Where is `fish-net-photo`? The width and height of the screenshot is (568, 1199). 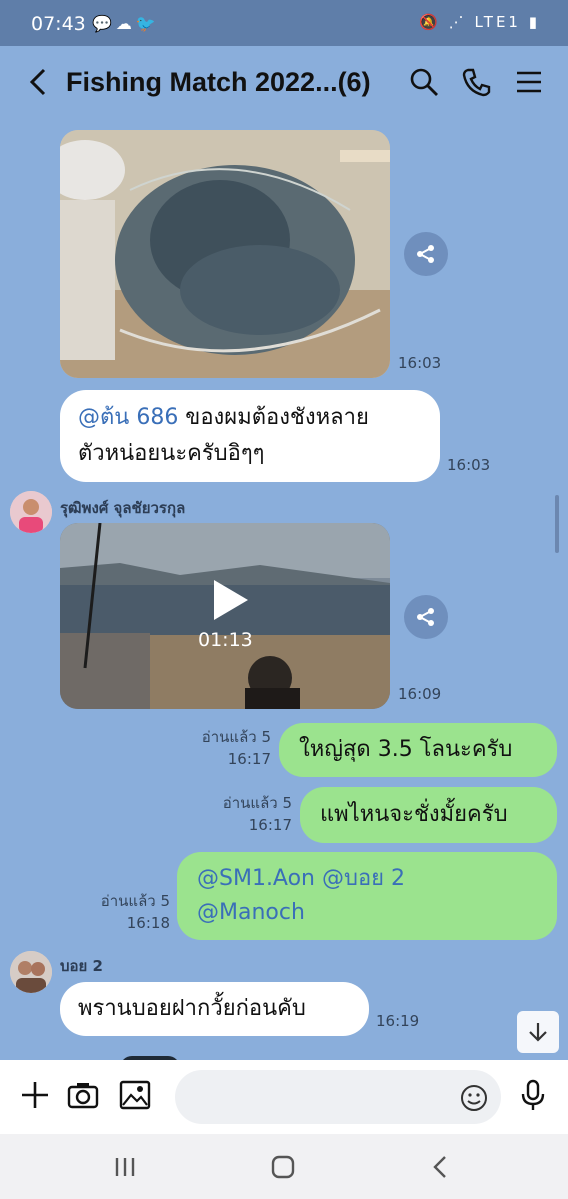
fish-net-photo is located at coordinates (225, 254).